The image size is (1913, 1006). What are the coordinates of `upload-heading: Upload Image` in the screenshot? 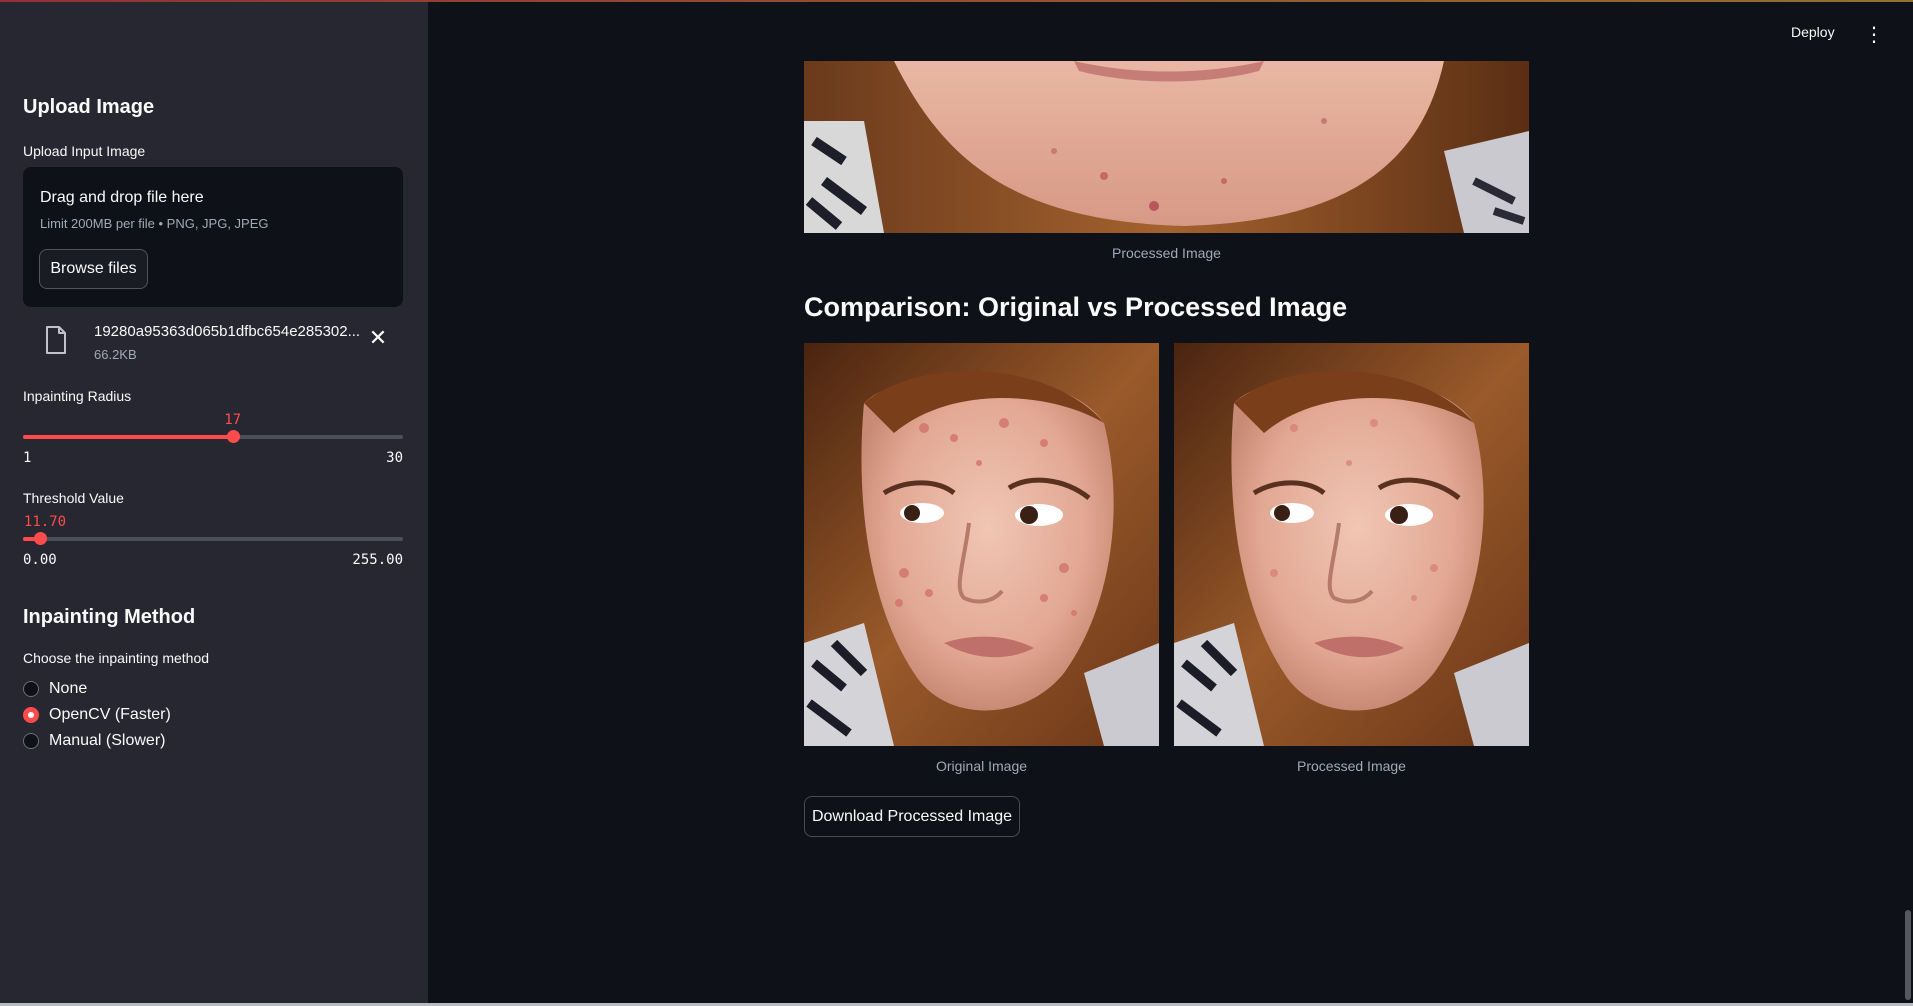 It's located at (89, 107).